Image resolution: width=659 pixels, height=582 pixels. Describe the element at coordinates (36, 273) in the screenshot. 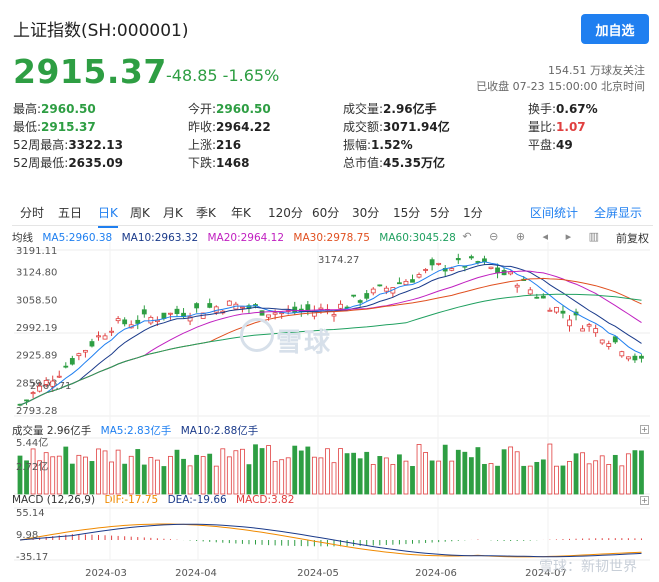

I see `y-tick-label: 3124.80` at that location.